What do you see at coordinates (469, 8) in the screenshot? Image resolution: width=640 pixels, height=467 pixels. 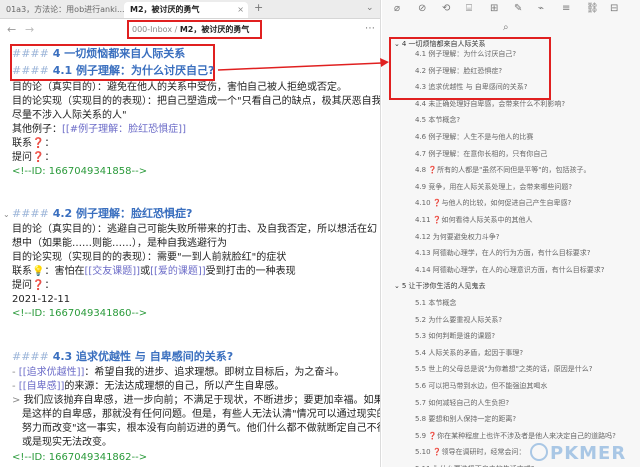 I see `calendar-icon: ⌸` at bounding box center [469, 8].